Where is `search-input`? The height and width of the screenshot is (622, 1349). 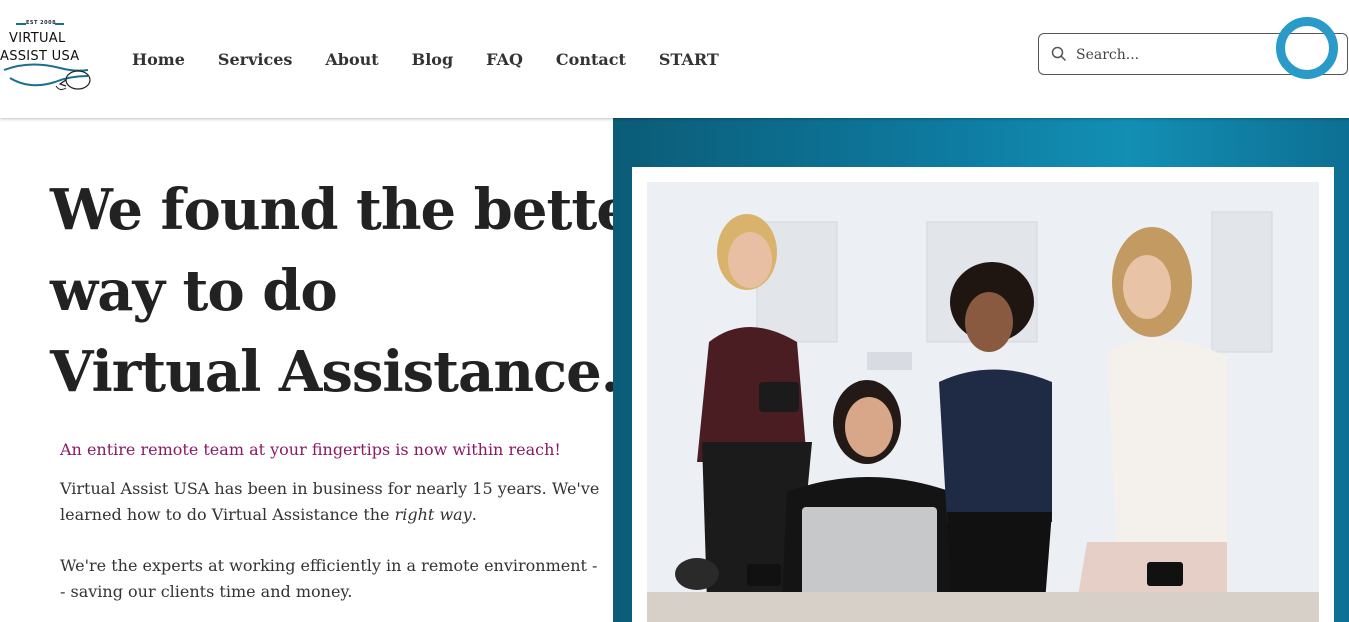 search-input is located at coordinates (1181, 55).